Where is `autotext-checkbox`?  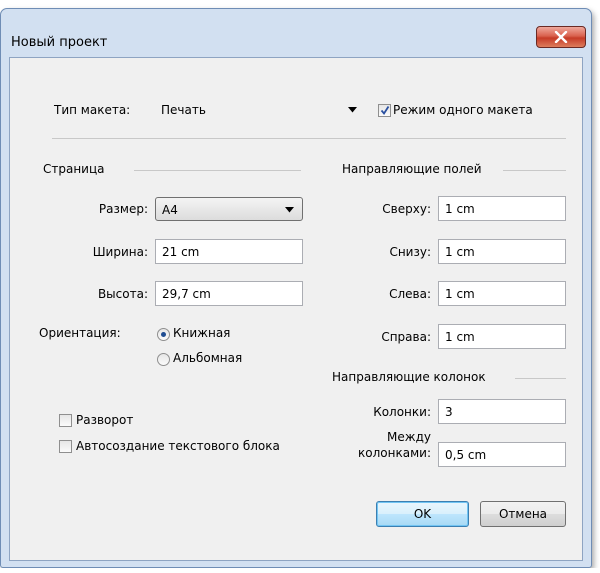
autotext-checkbox is located at coordinates (65, 446).